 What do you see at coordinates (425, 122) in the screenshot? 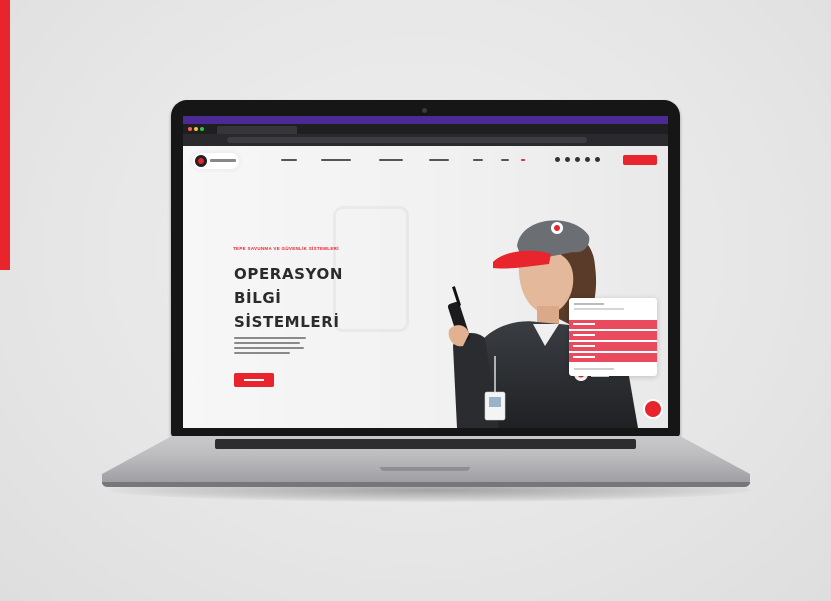
I see `os-menu-bar` at bounding box center [425, 122].